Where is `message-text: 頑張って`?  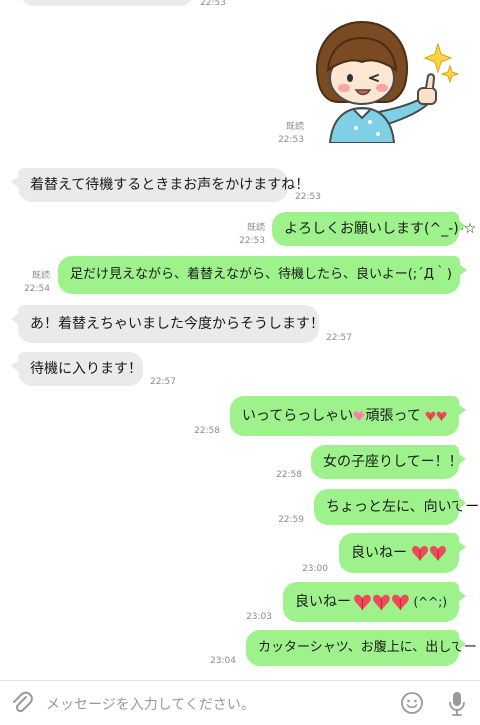
message-text: 頑張って is located at coordinates (393, 416).